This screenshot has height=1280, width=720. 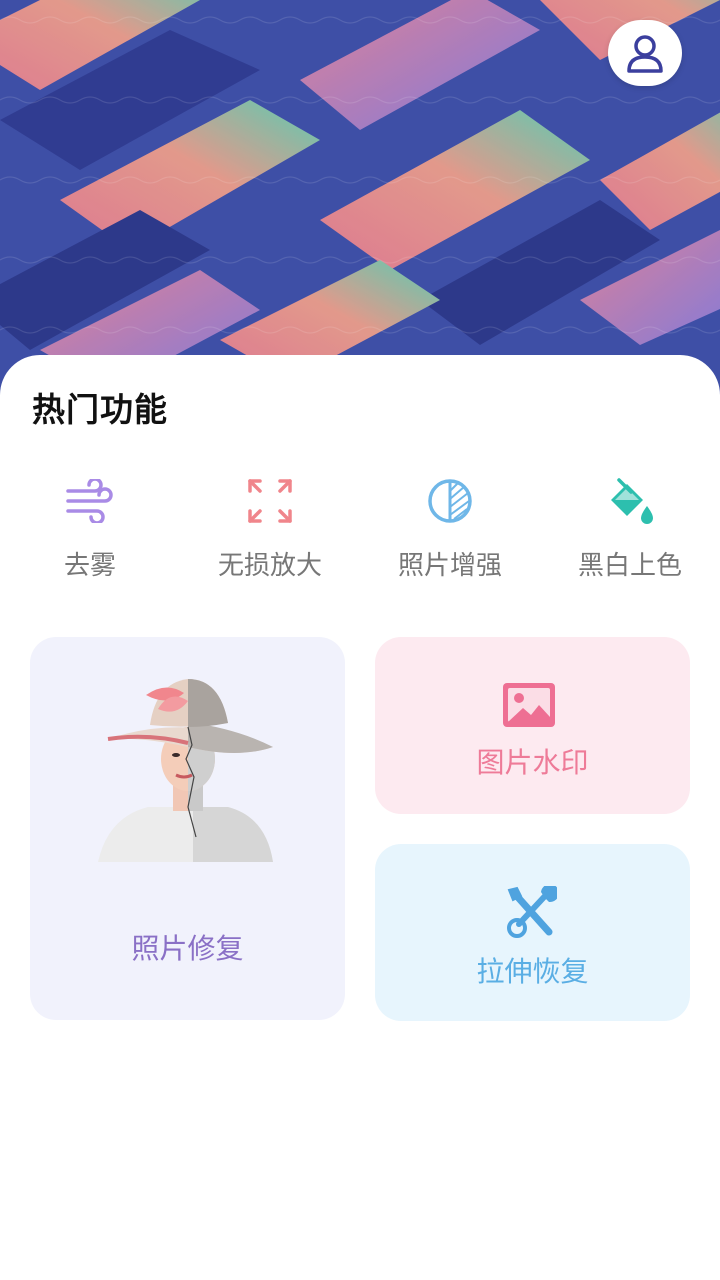 I want to click on user-icon, so click(x=645, y=54).